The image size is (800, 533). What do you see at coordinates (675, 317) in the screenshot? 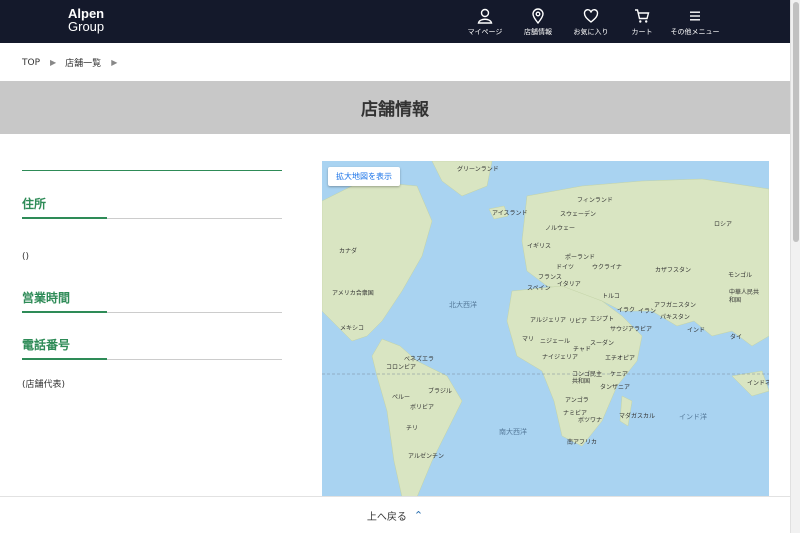
I see `map-label: パキスタン` at bounding box center [675, 317].